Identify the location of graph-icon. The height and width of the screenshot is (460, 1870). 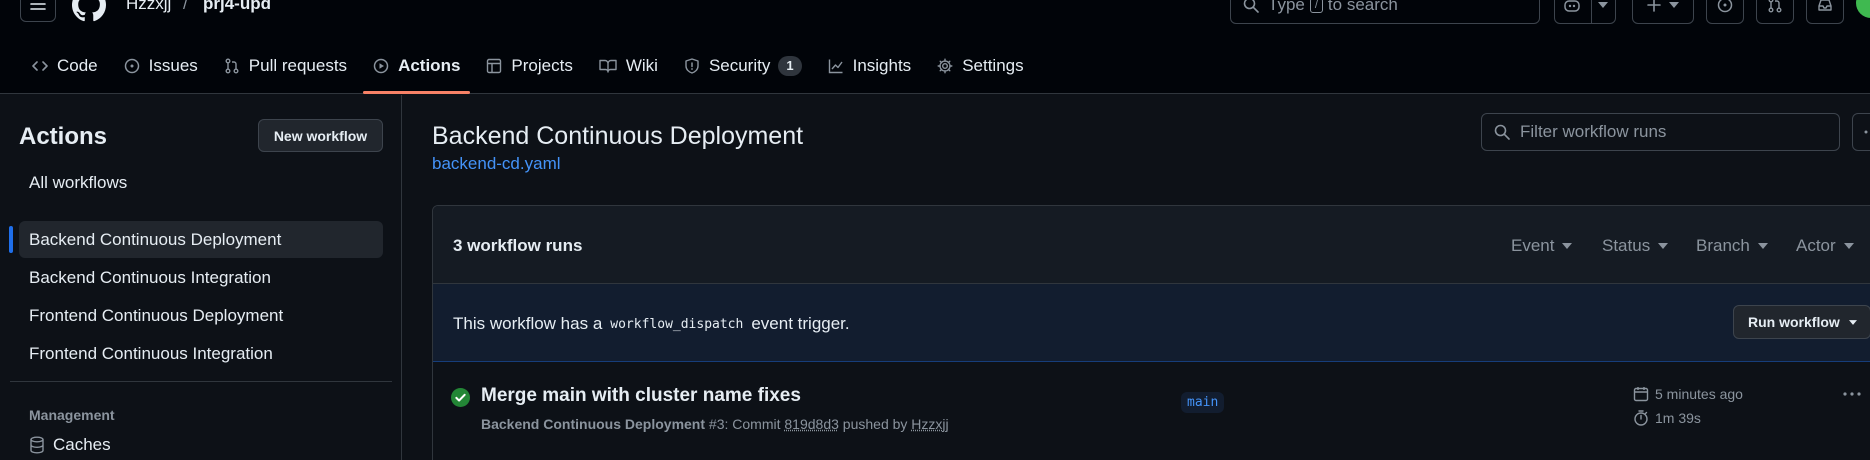
(835, 66).